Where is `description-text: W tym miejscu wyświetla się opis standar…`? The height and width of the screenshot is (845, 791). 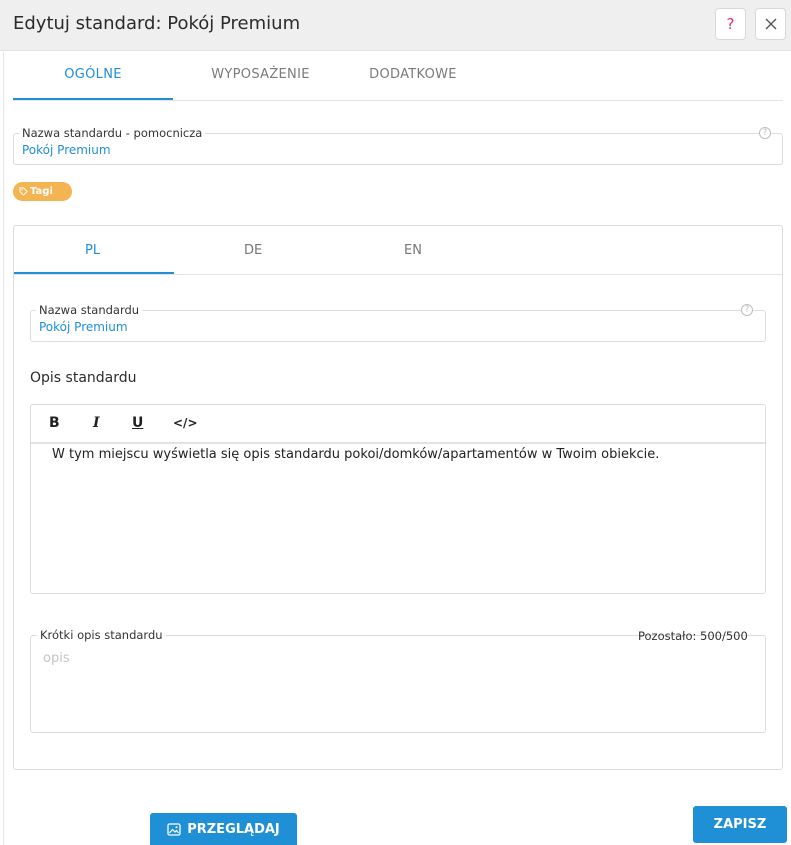
description-text: W tym miejscu wyświetla się opis standar… is located at coordinates (355, 454).